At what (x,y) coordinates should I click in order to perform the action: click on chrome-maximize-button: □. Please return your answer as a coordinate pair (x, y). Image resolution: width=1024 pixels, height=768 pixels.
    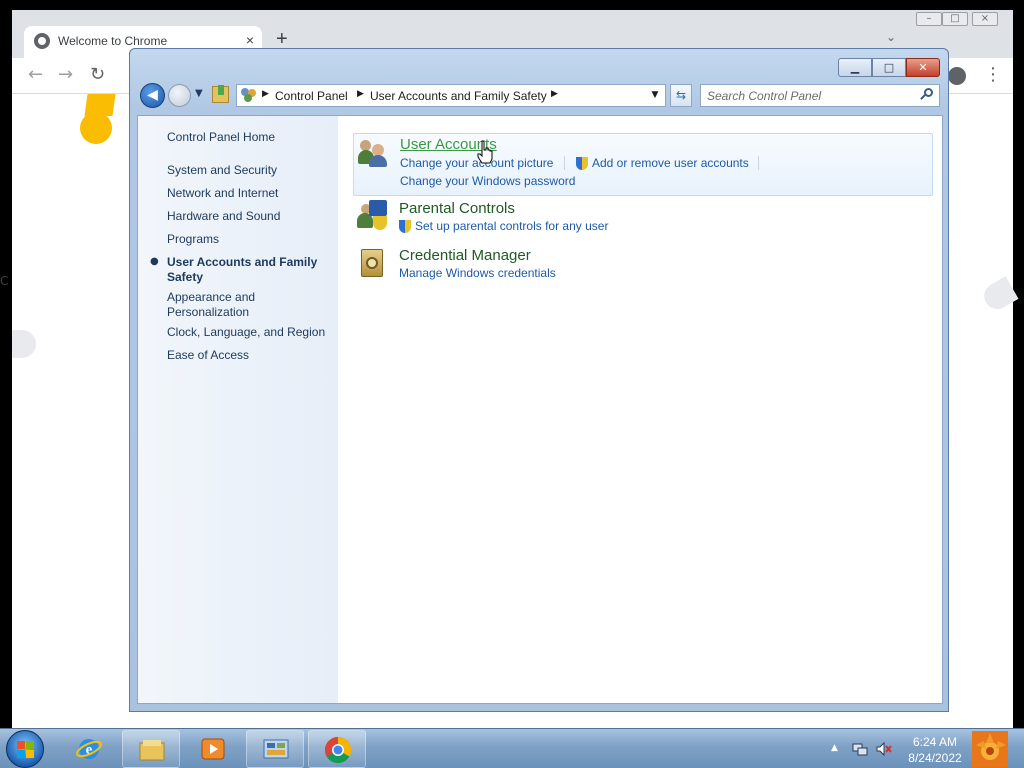
    Looking at the image, I should click on (955, 19).